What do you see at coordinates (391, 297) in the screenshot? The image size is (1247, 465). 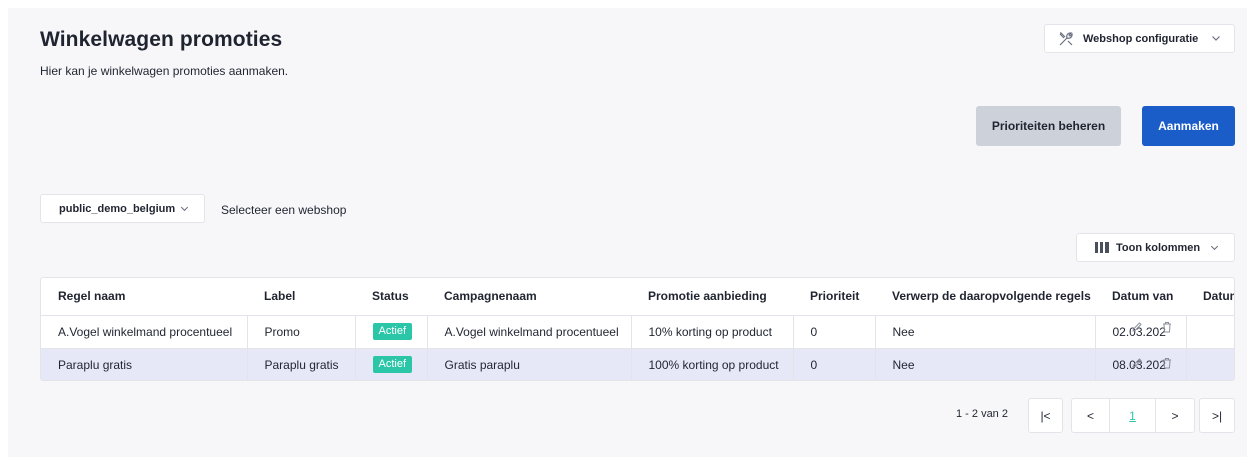 I see `column-header: Status` at bounding box center [391, 297].